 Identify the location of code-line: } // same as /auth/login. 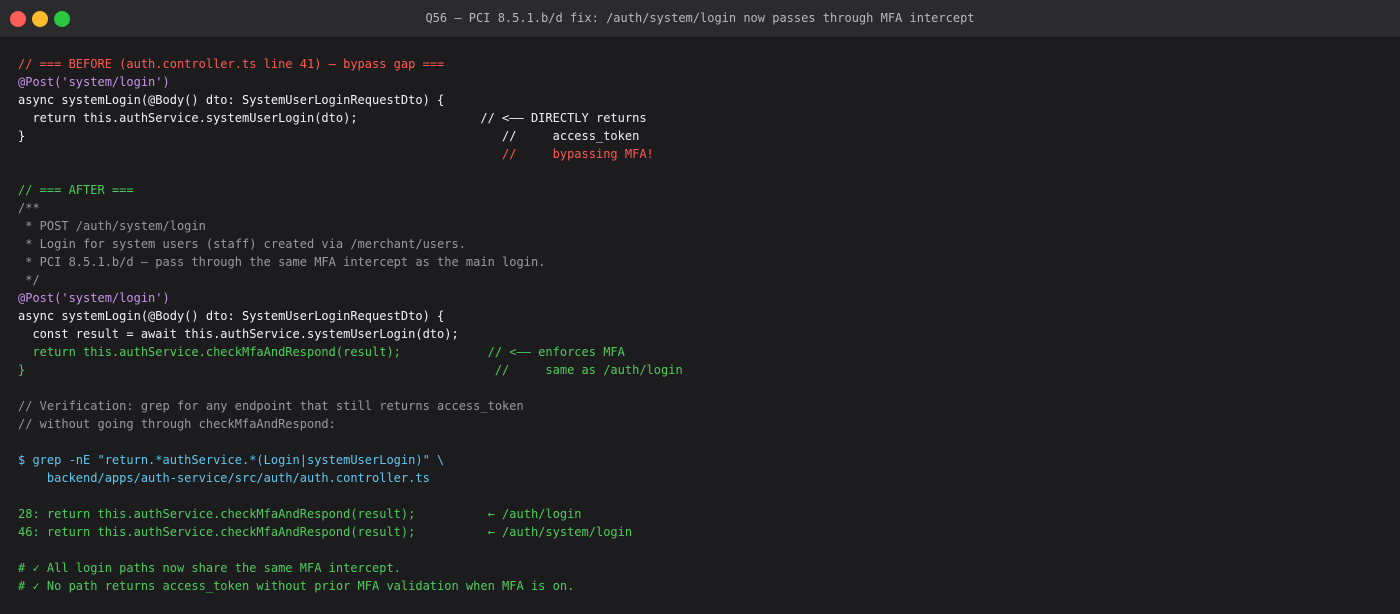
(350, 370).